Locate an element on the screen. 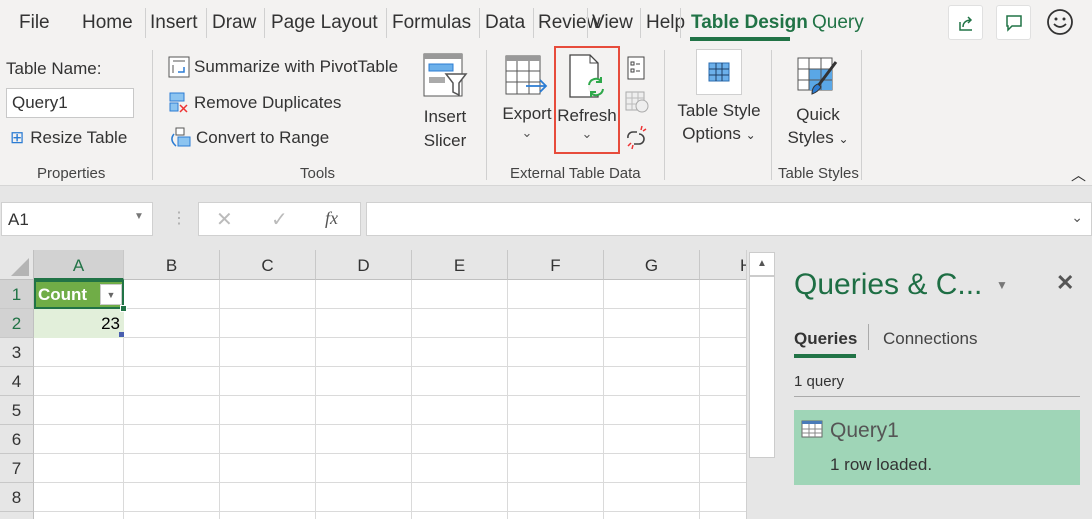  pivottable-icon is located at coordinates (179, 67).